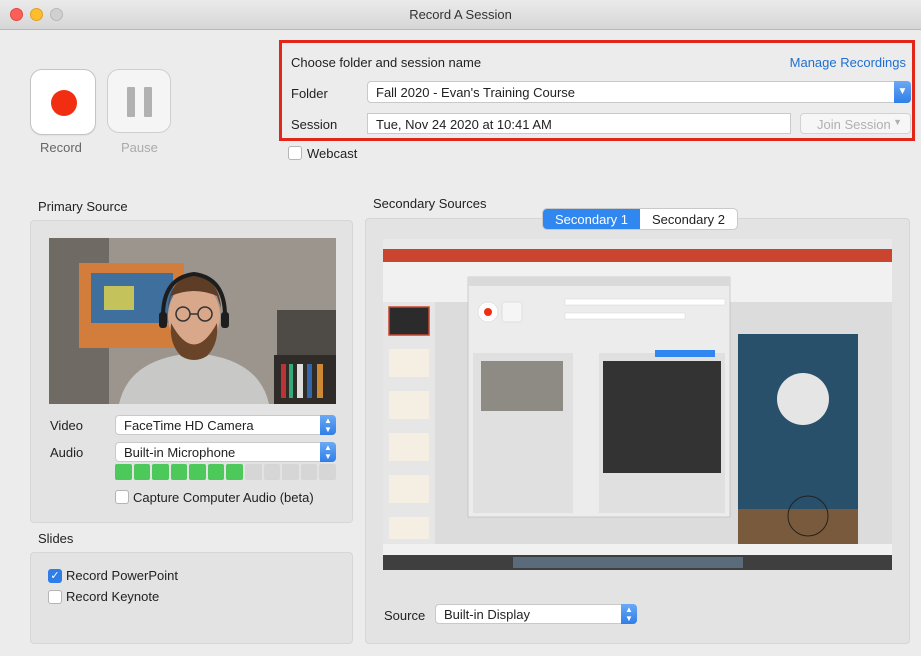 The width and height of the screenshot is (921, 656). I want to click on secondary-source-value: Built-in Display, so click(487, 614).